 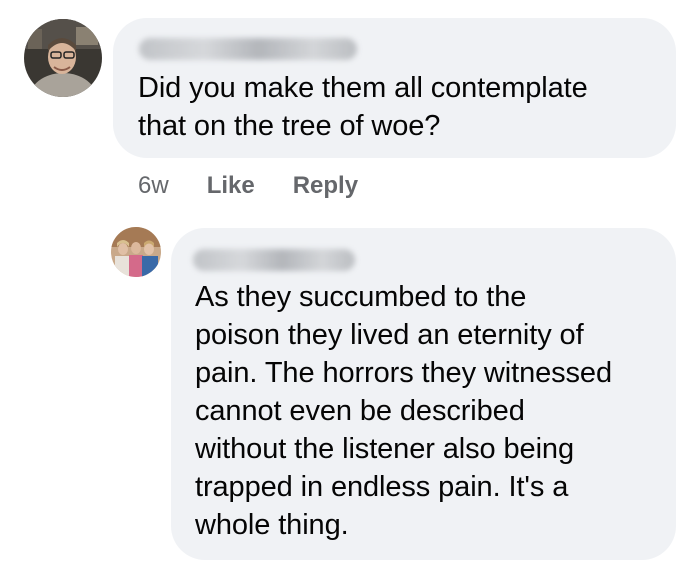 I want to click on reply-button: Reply, so click(x=325, y=186).